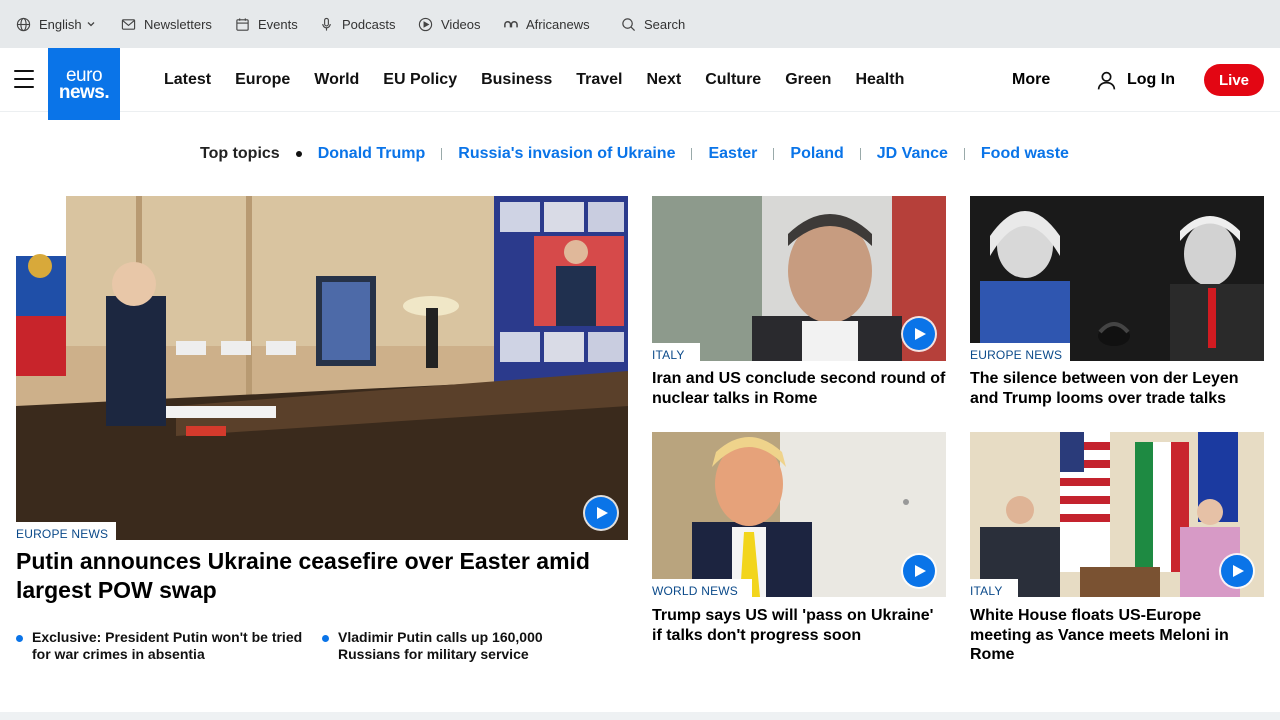  What do you see at coordinates (879, 80) in the screenshot?
I see `nav-link-health: Health` at bounding box center [879, 80].